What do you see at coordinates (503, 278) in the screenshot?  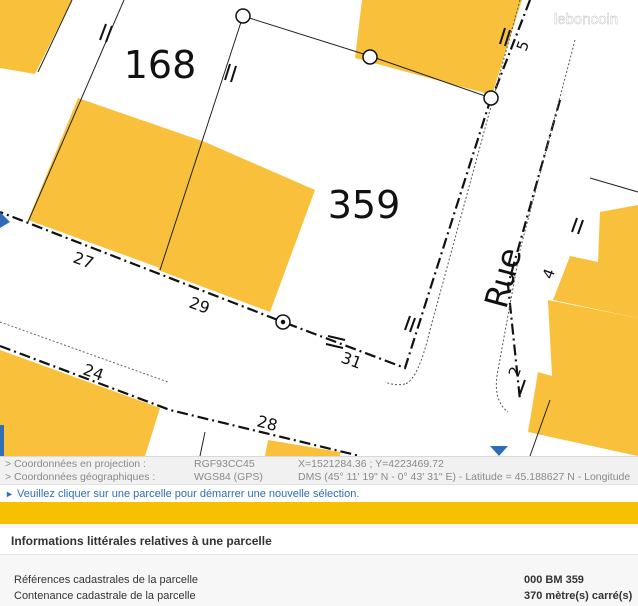 I see `street-label: Rue` at bounding box center [503, 278].